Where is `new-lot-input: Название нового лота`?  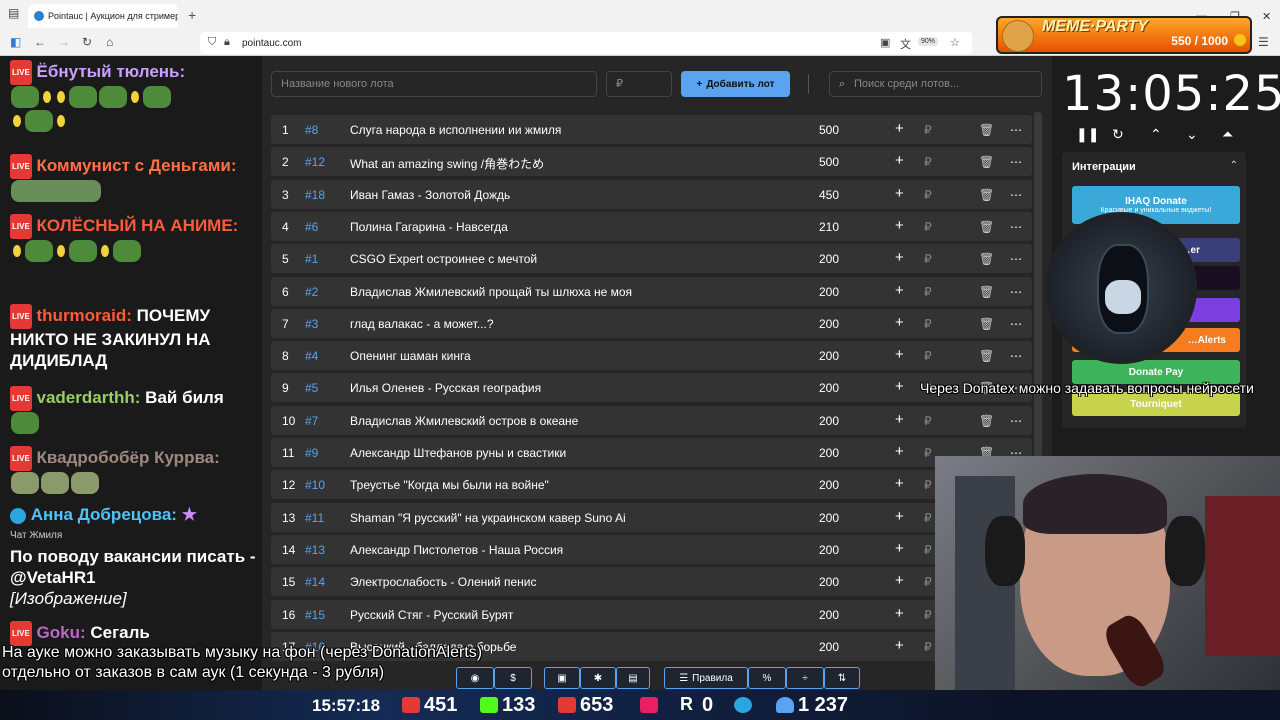
new-lot-input: Название нового лота is located at coordinates (434, 84).